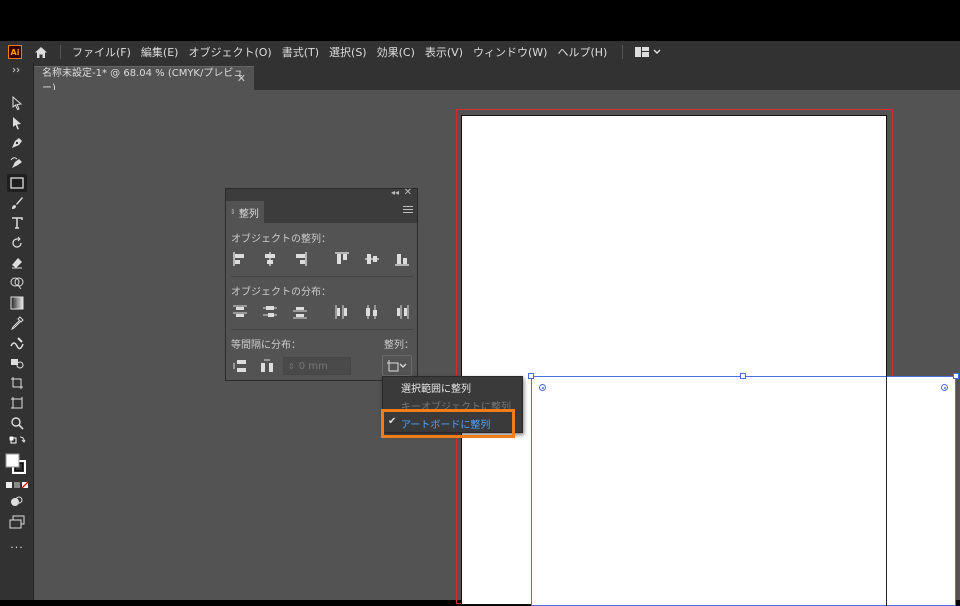 The height and width of the screenshot is (606, 960). What do you see at coordinates (17, 485) in the screenshot?
I see `color-mode-icons` at bounding box center [17, 485].